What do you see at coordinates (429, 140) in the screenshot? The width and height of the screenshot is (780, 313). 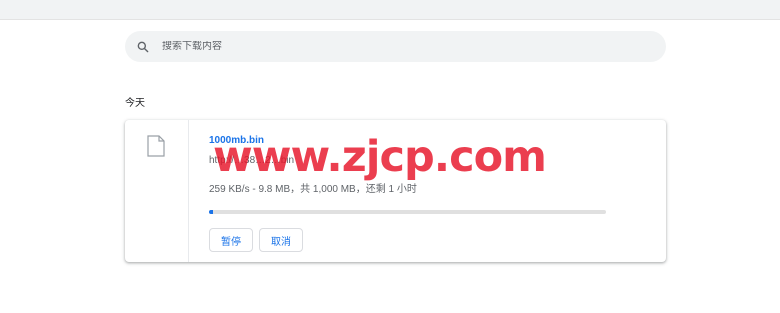 I see `download-filename-link: 1000mb.bin` at bounding box center [429, 140].